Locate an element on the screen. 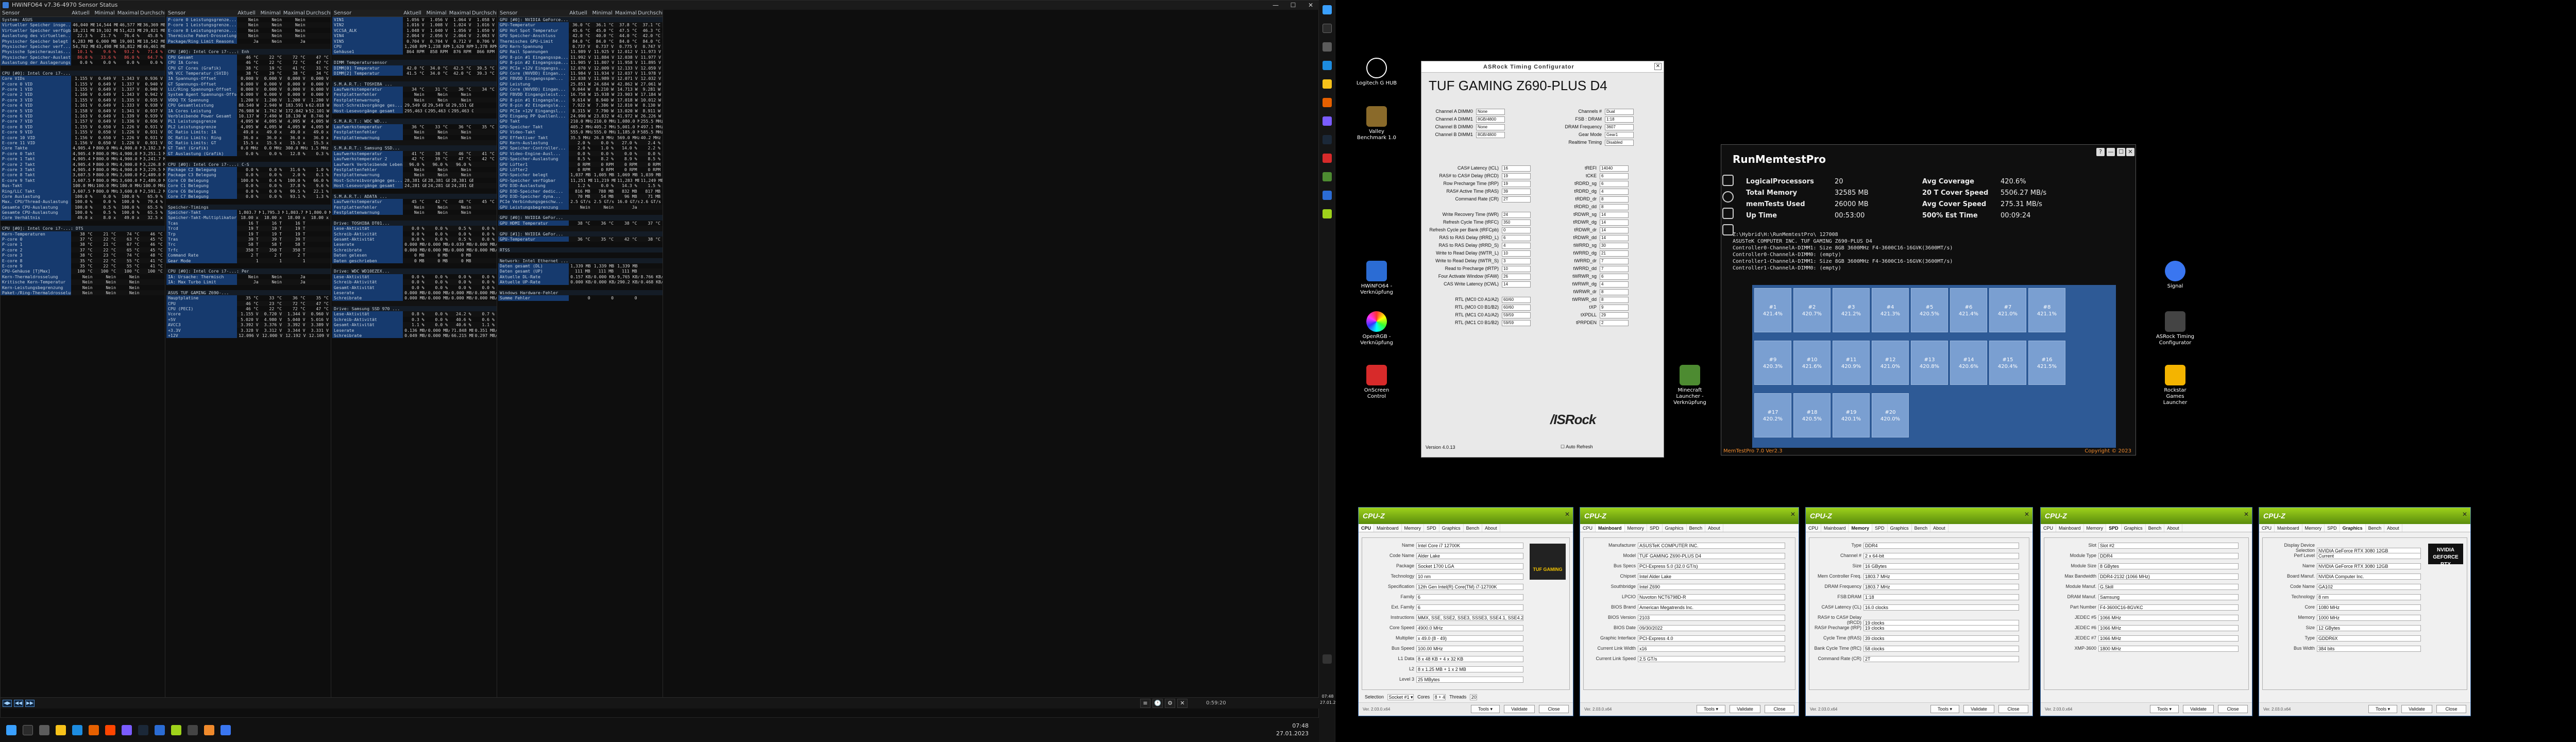  asrock-taskbar-icon is located at coordinates (193, 730).